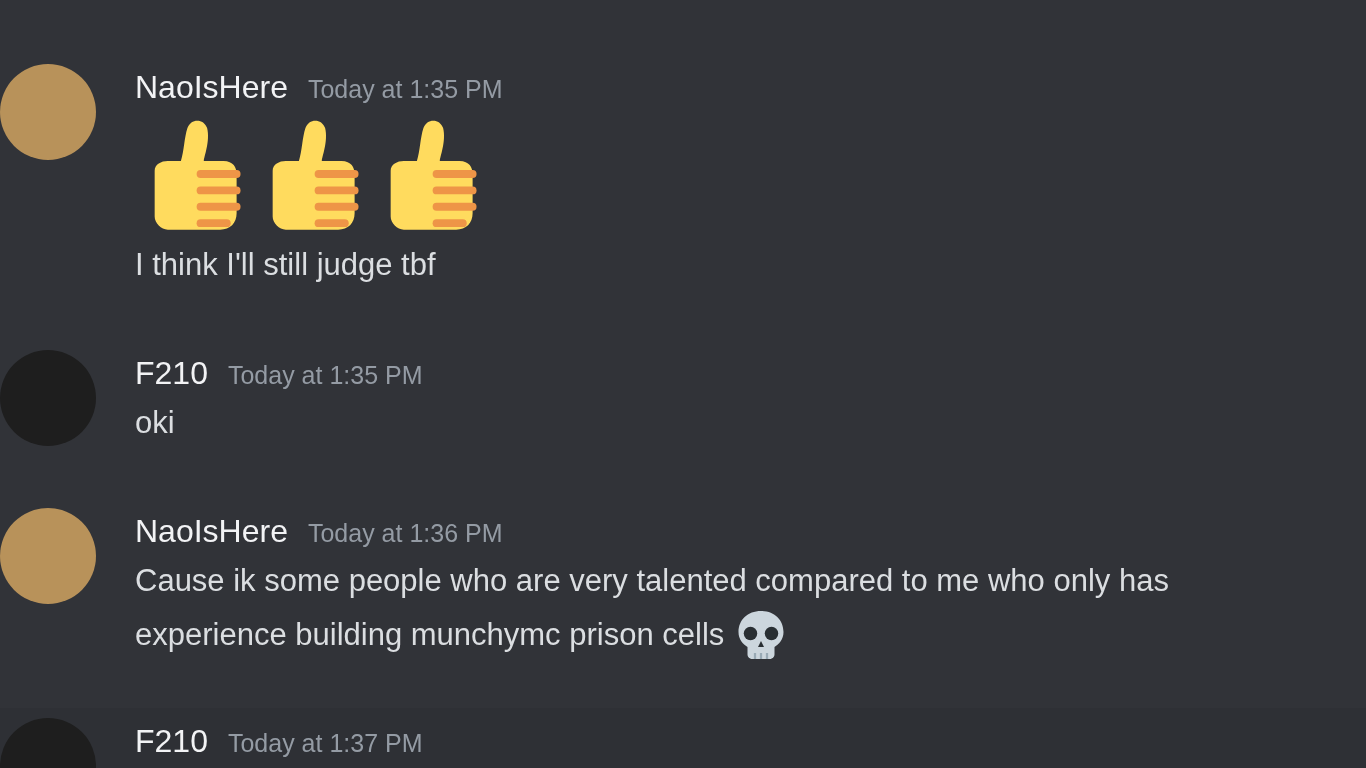  What do you see at coordinates (325, 743) in the screenshot?
I see `timestamp: Today at 1:37 PM` at bounding box center [325, 743].